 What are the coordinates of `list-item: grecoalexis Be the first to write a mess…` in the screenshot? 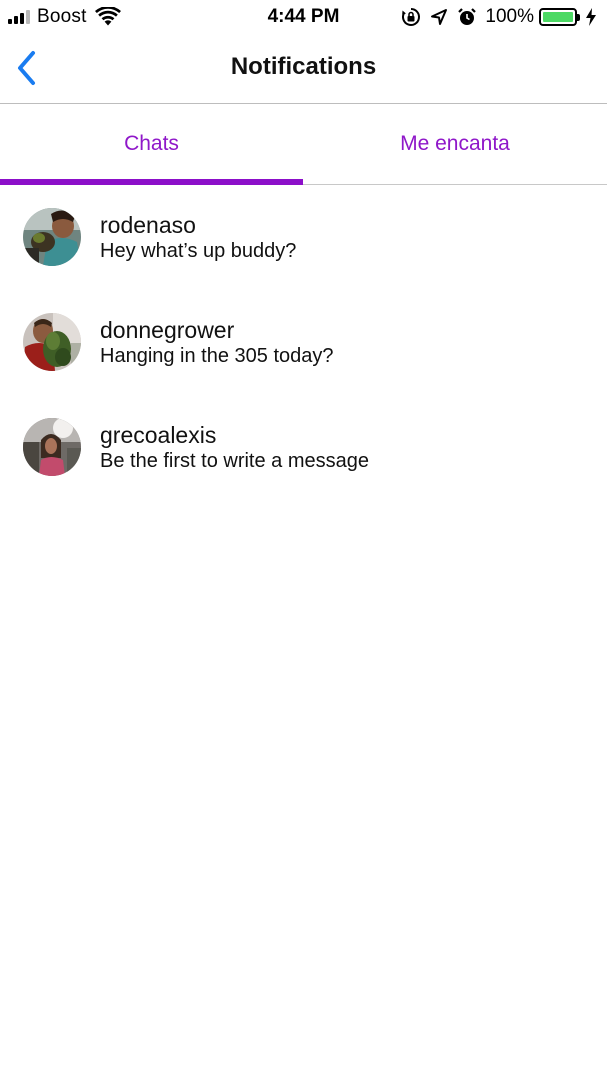 It's located at (303, 447).